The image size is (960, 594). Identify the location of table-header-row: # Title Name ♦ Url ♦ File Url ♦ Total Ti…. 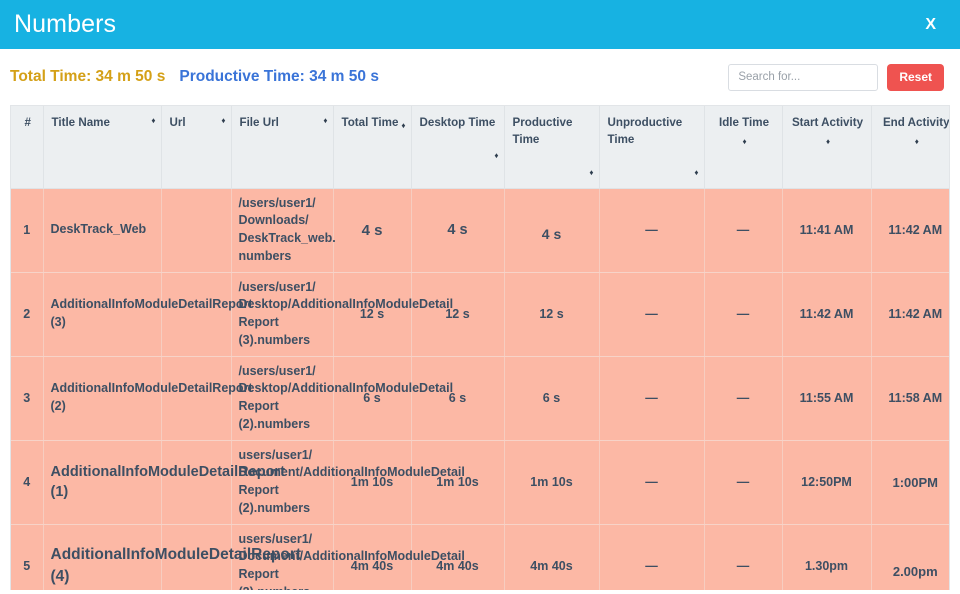
(480, 147).